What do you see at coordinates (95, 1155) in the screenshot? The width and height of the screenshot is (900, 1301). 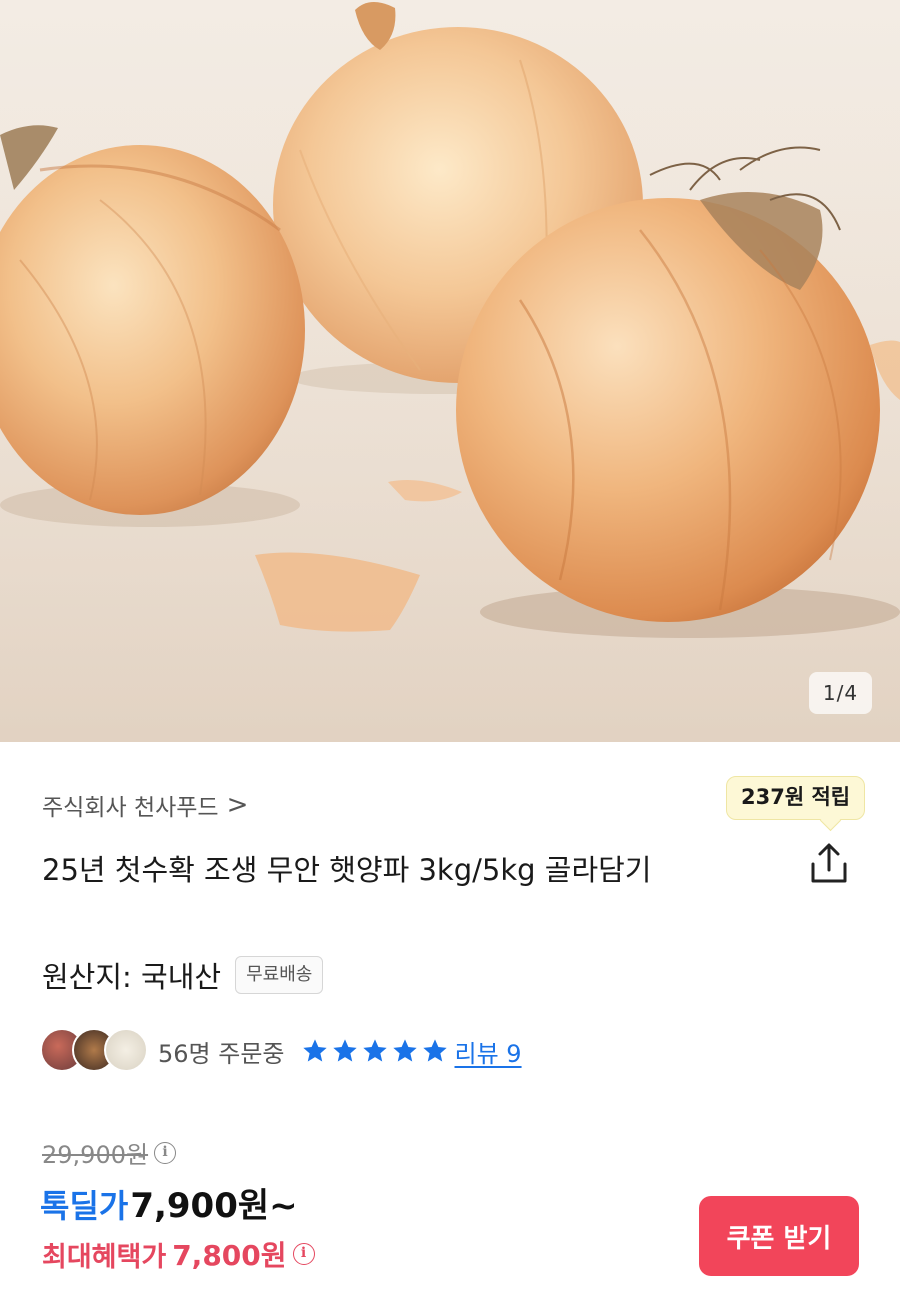 I see `original-price: 29,900원` at bounding box center [95, 1155].